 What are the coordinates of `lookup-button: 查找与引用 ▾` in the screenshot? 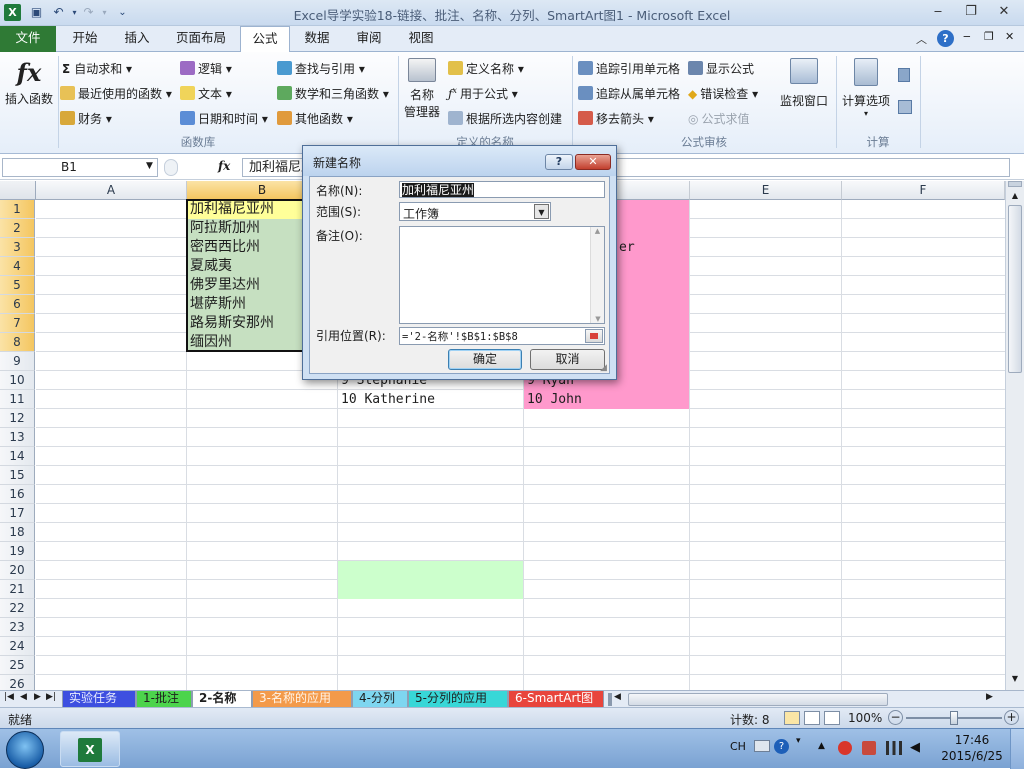 It's located at (321, 68).